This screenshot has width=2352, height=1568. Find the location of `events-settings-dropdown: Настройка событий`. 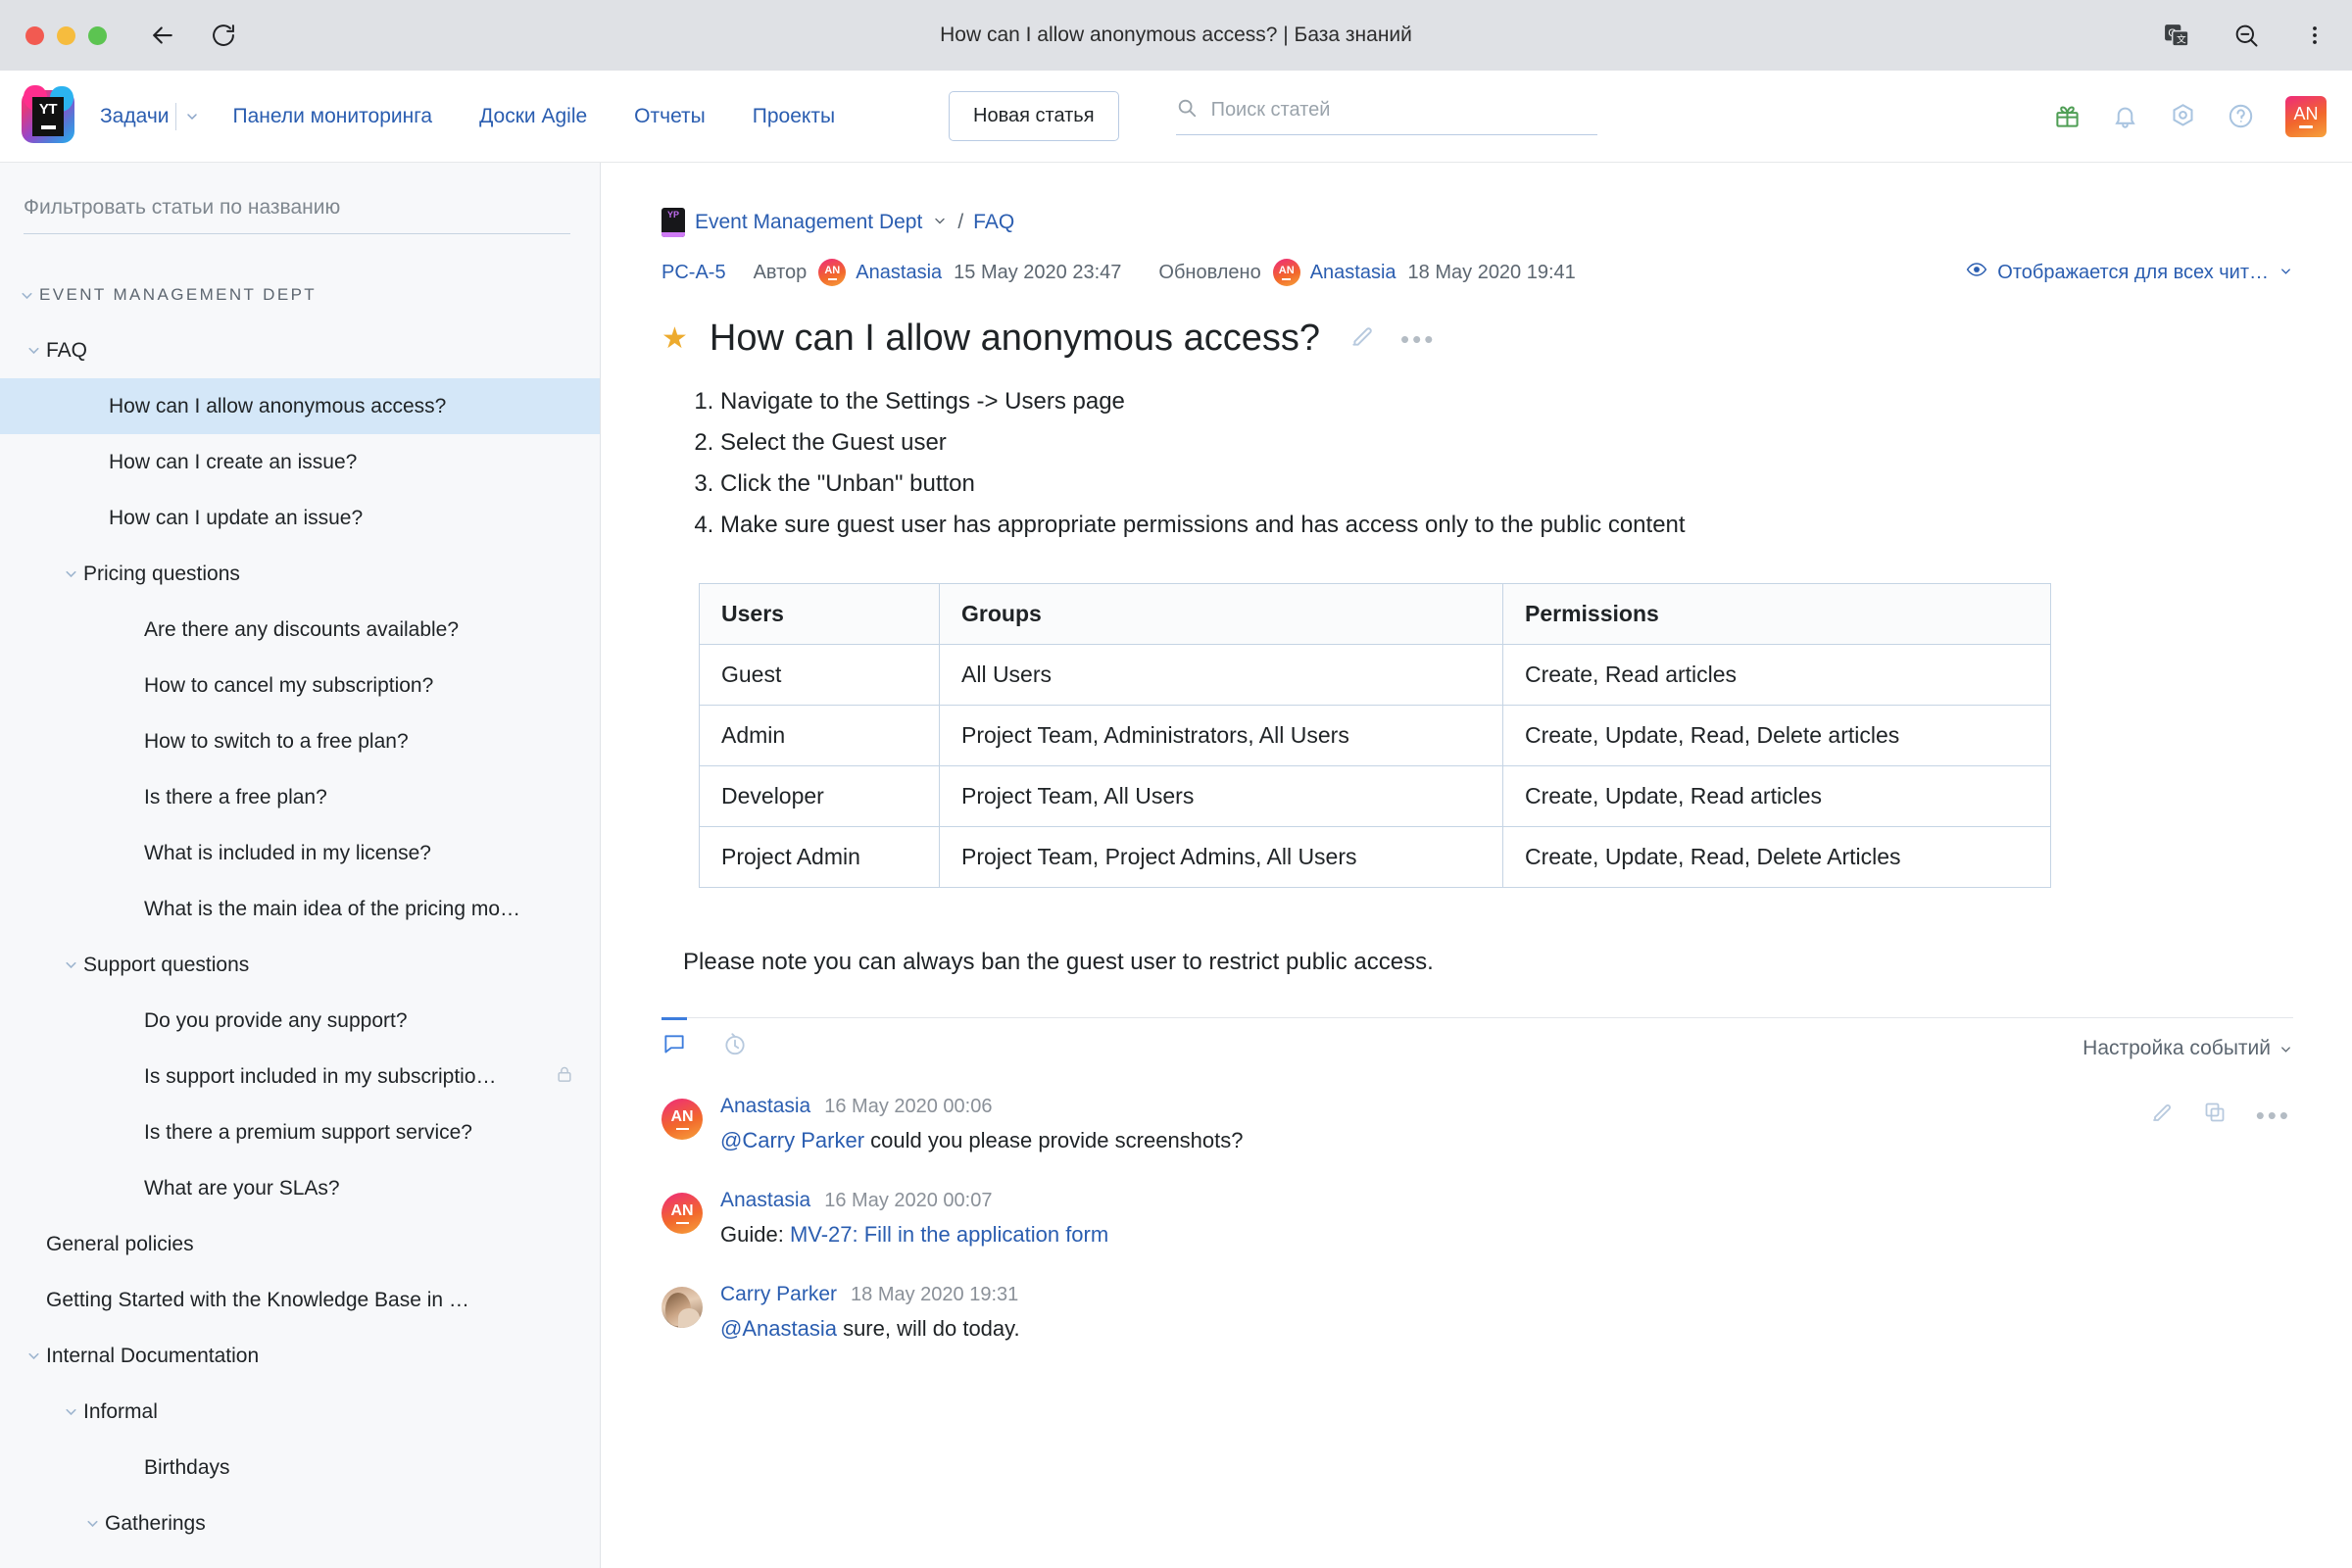

events-settings-dropdown: Настройка событий is located at coordinates (2187, 1044).